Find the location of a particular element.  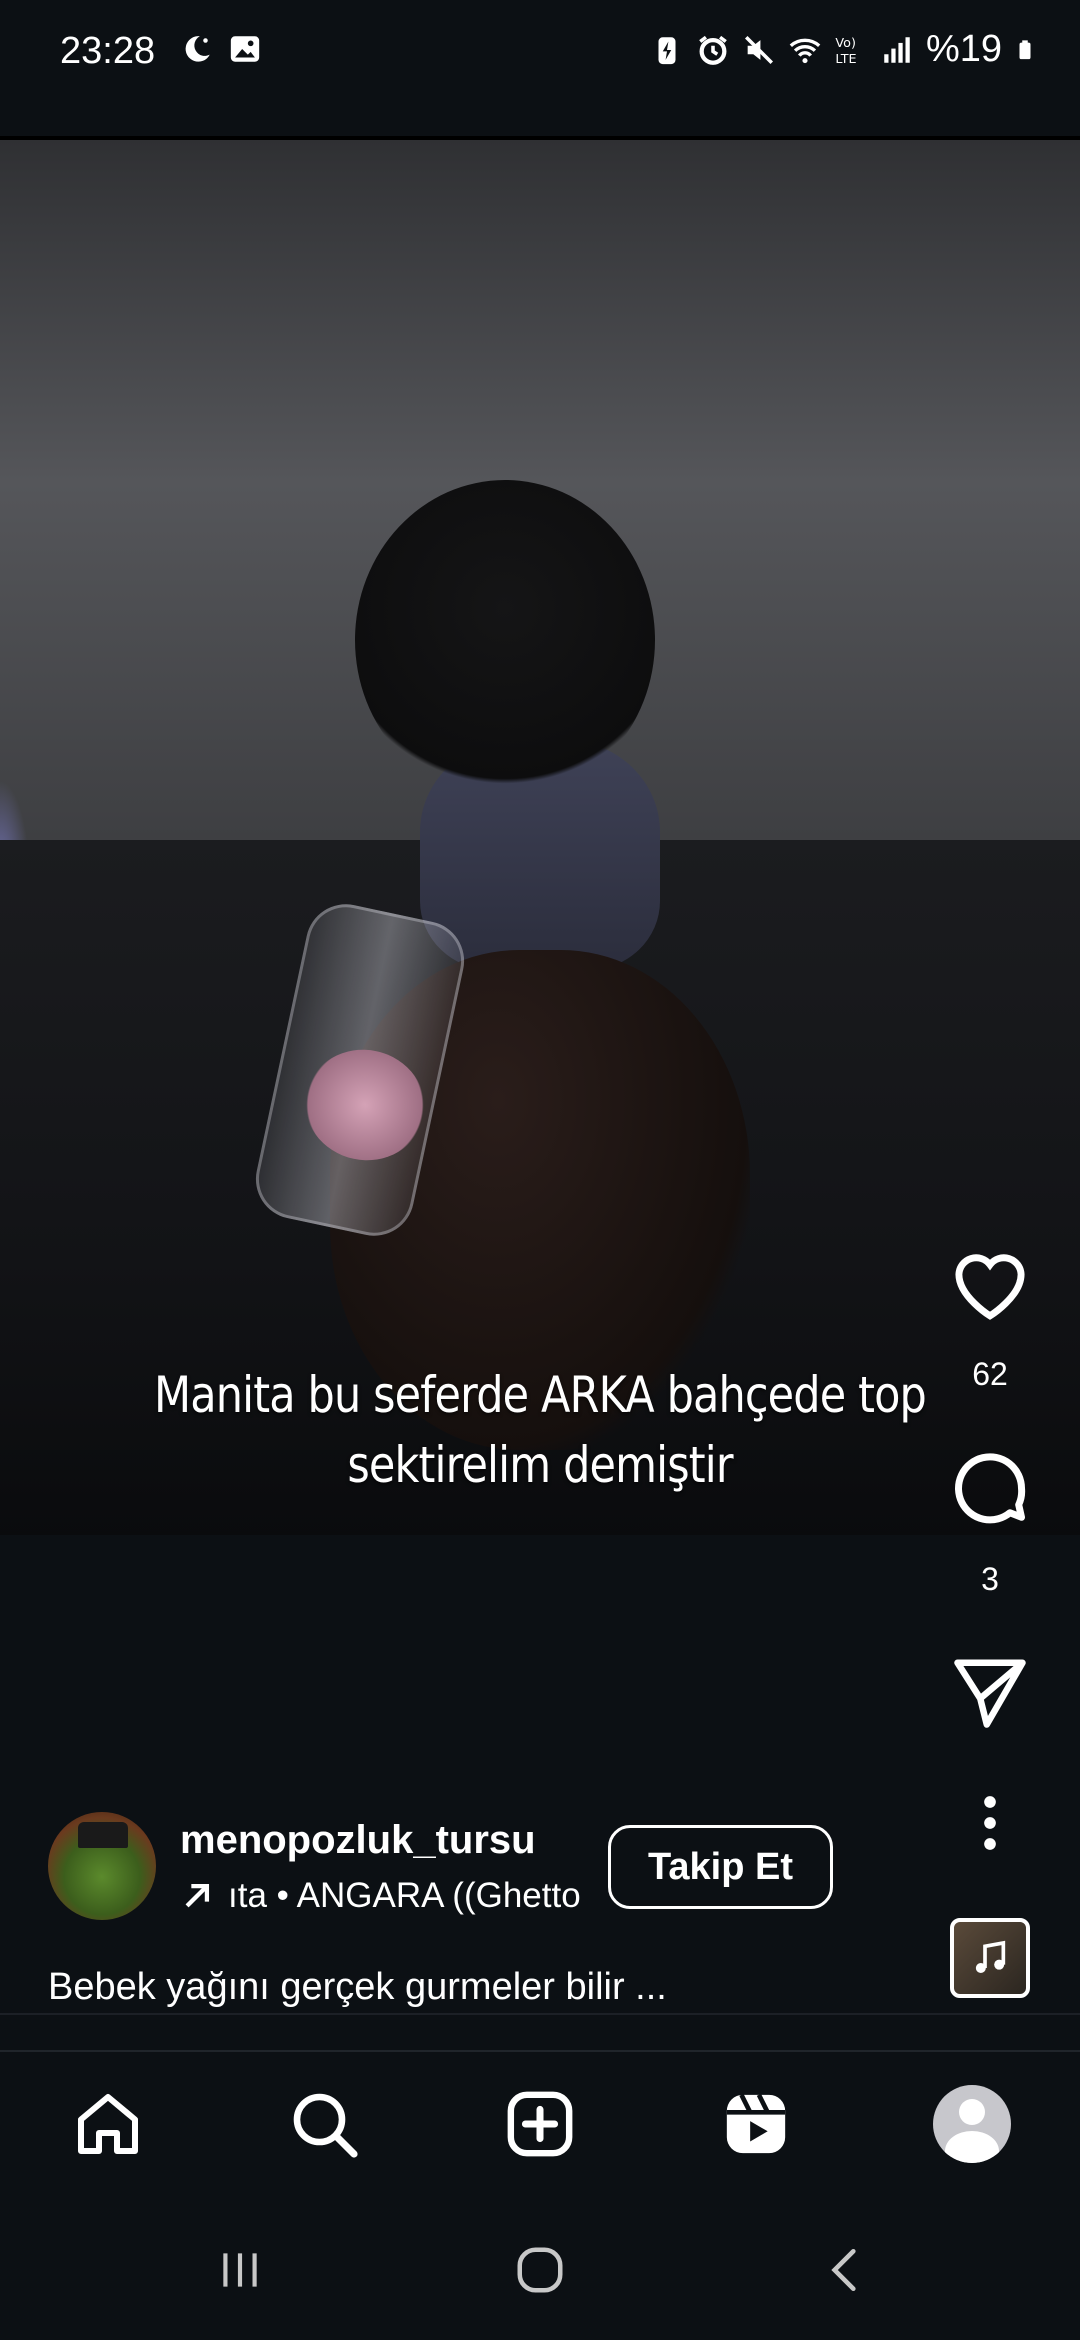

nav-create is located at coordinates (540, 2124).